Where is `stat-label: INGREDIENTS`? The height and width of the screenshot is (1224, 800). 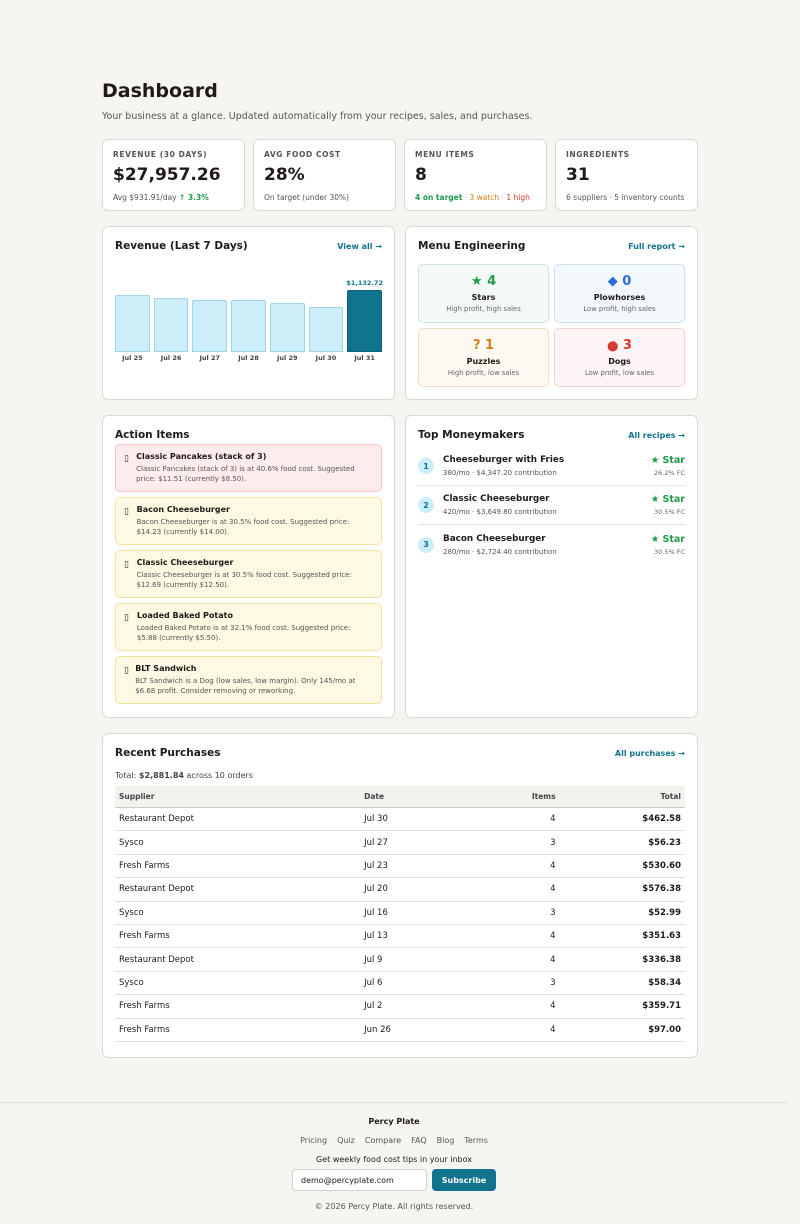 stat-label: INGREDIENTS is located at coordinates (598, 154).